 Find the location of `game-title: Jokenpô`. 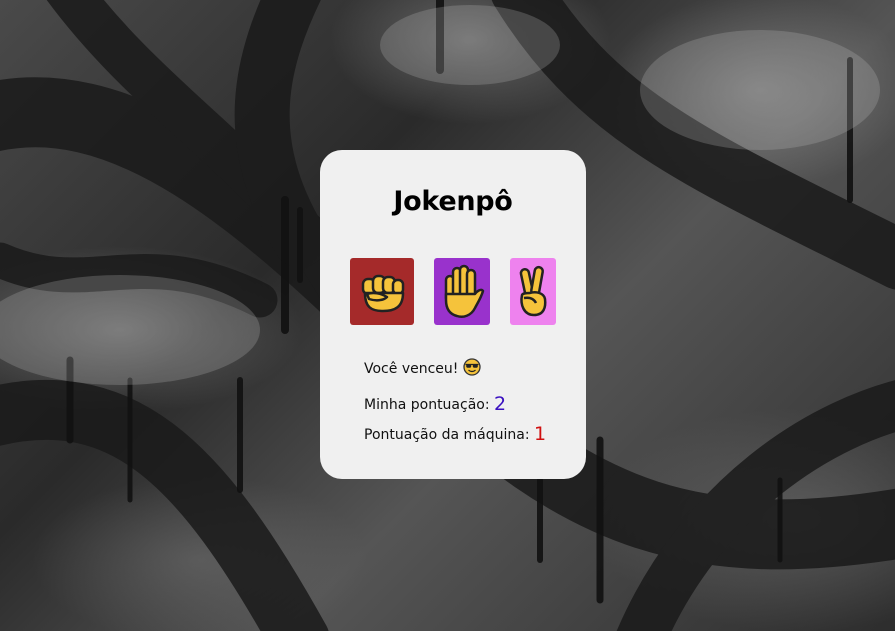

game-title: Jokenpô is located at coordinates (453, 201).